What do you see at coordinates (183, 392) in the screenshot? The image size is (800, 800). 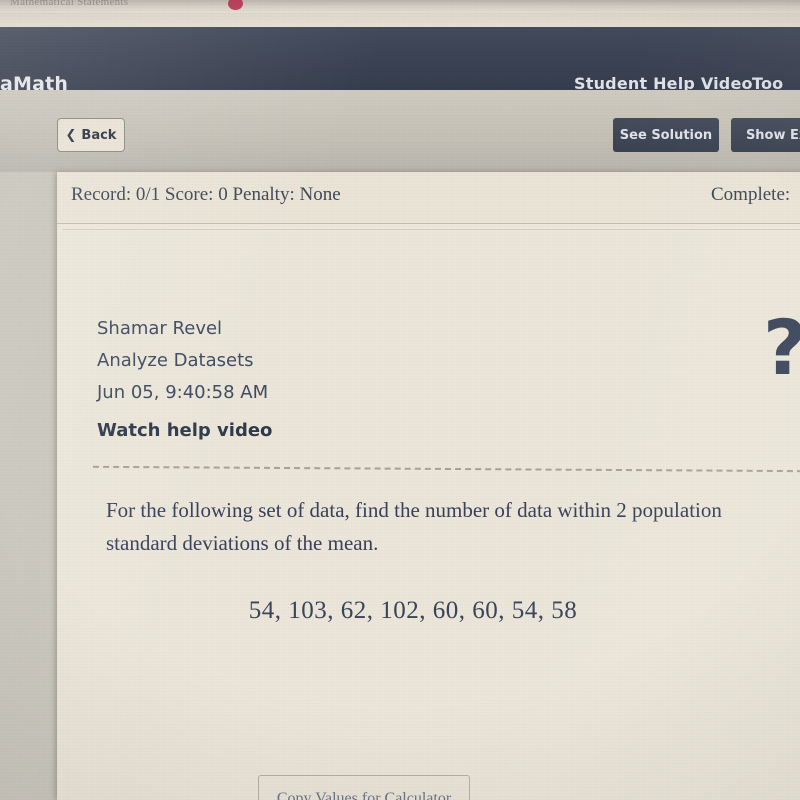 I see `assignment-timestamp: Jun 05, 9:40:58 AM` at bounding box center [183, 392].